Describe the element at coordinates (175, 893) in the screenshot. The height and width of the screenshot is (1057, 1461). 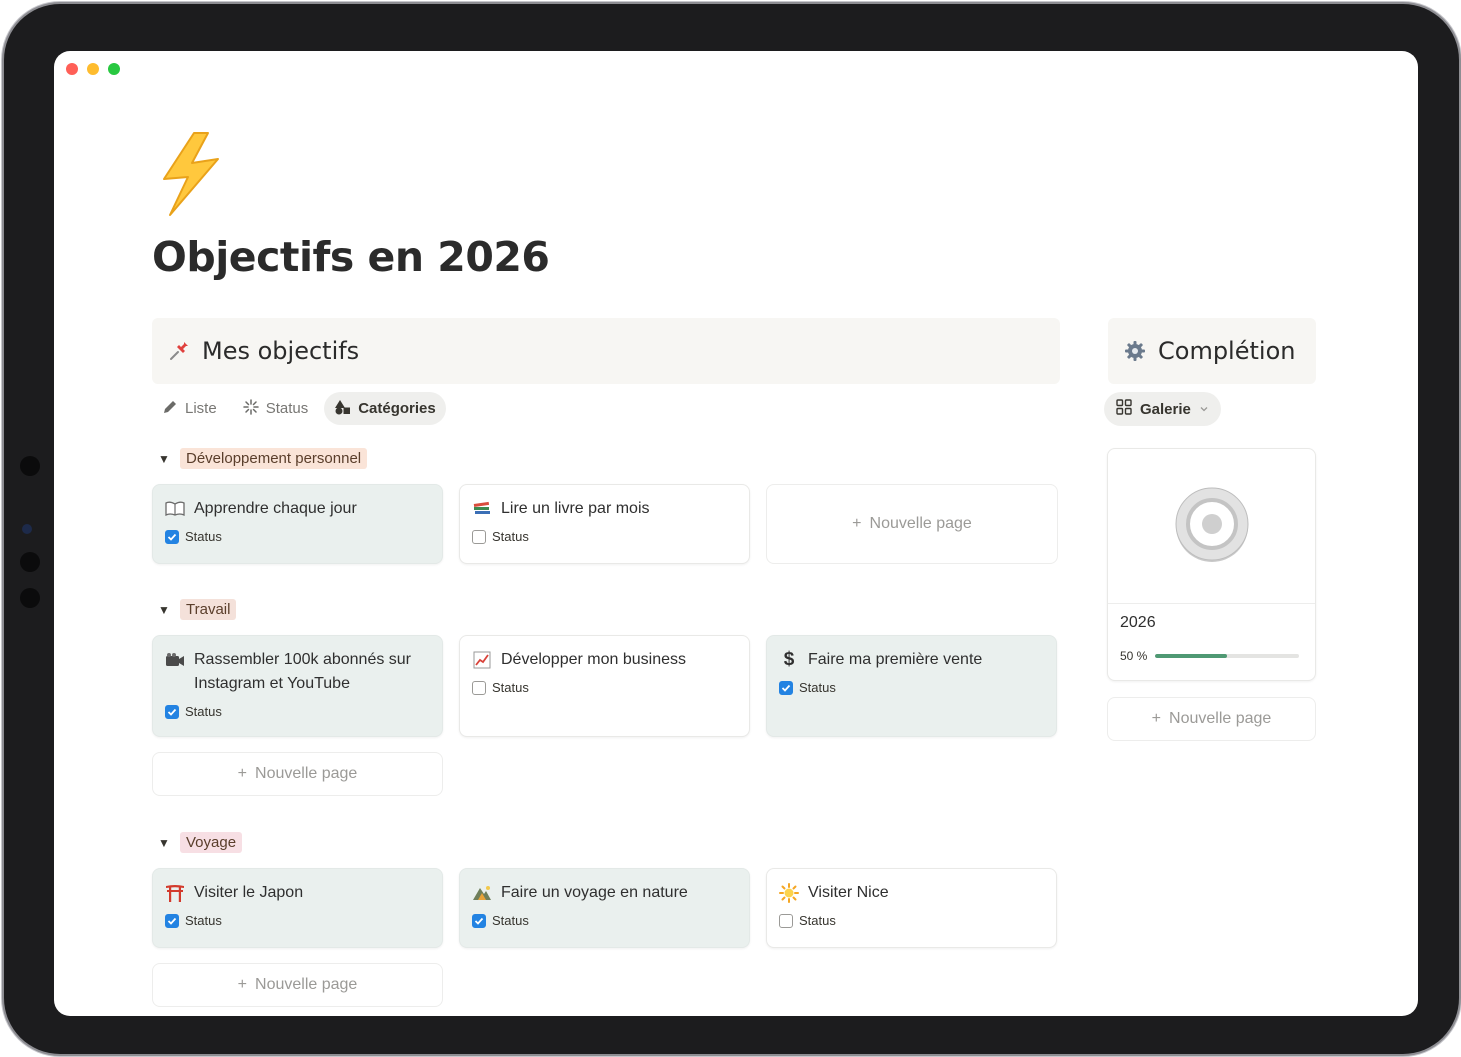
I see `torii-icon` at that location.